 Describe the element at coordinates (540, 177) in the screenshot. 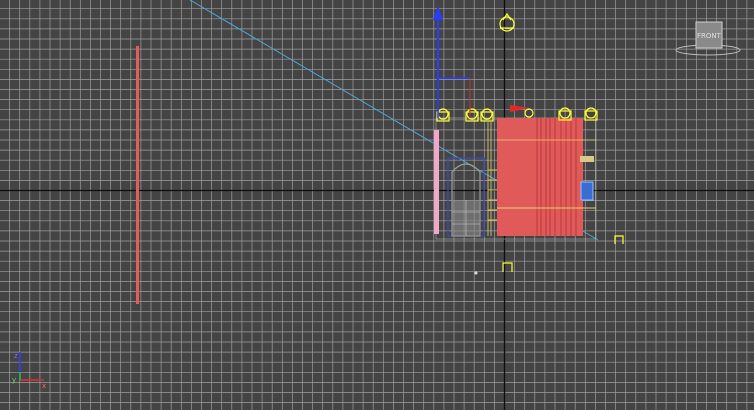

I see `red-building-block` at that location.